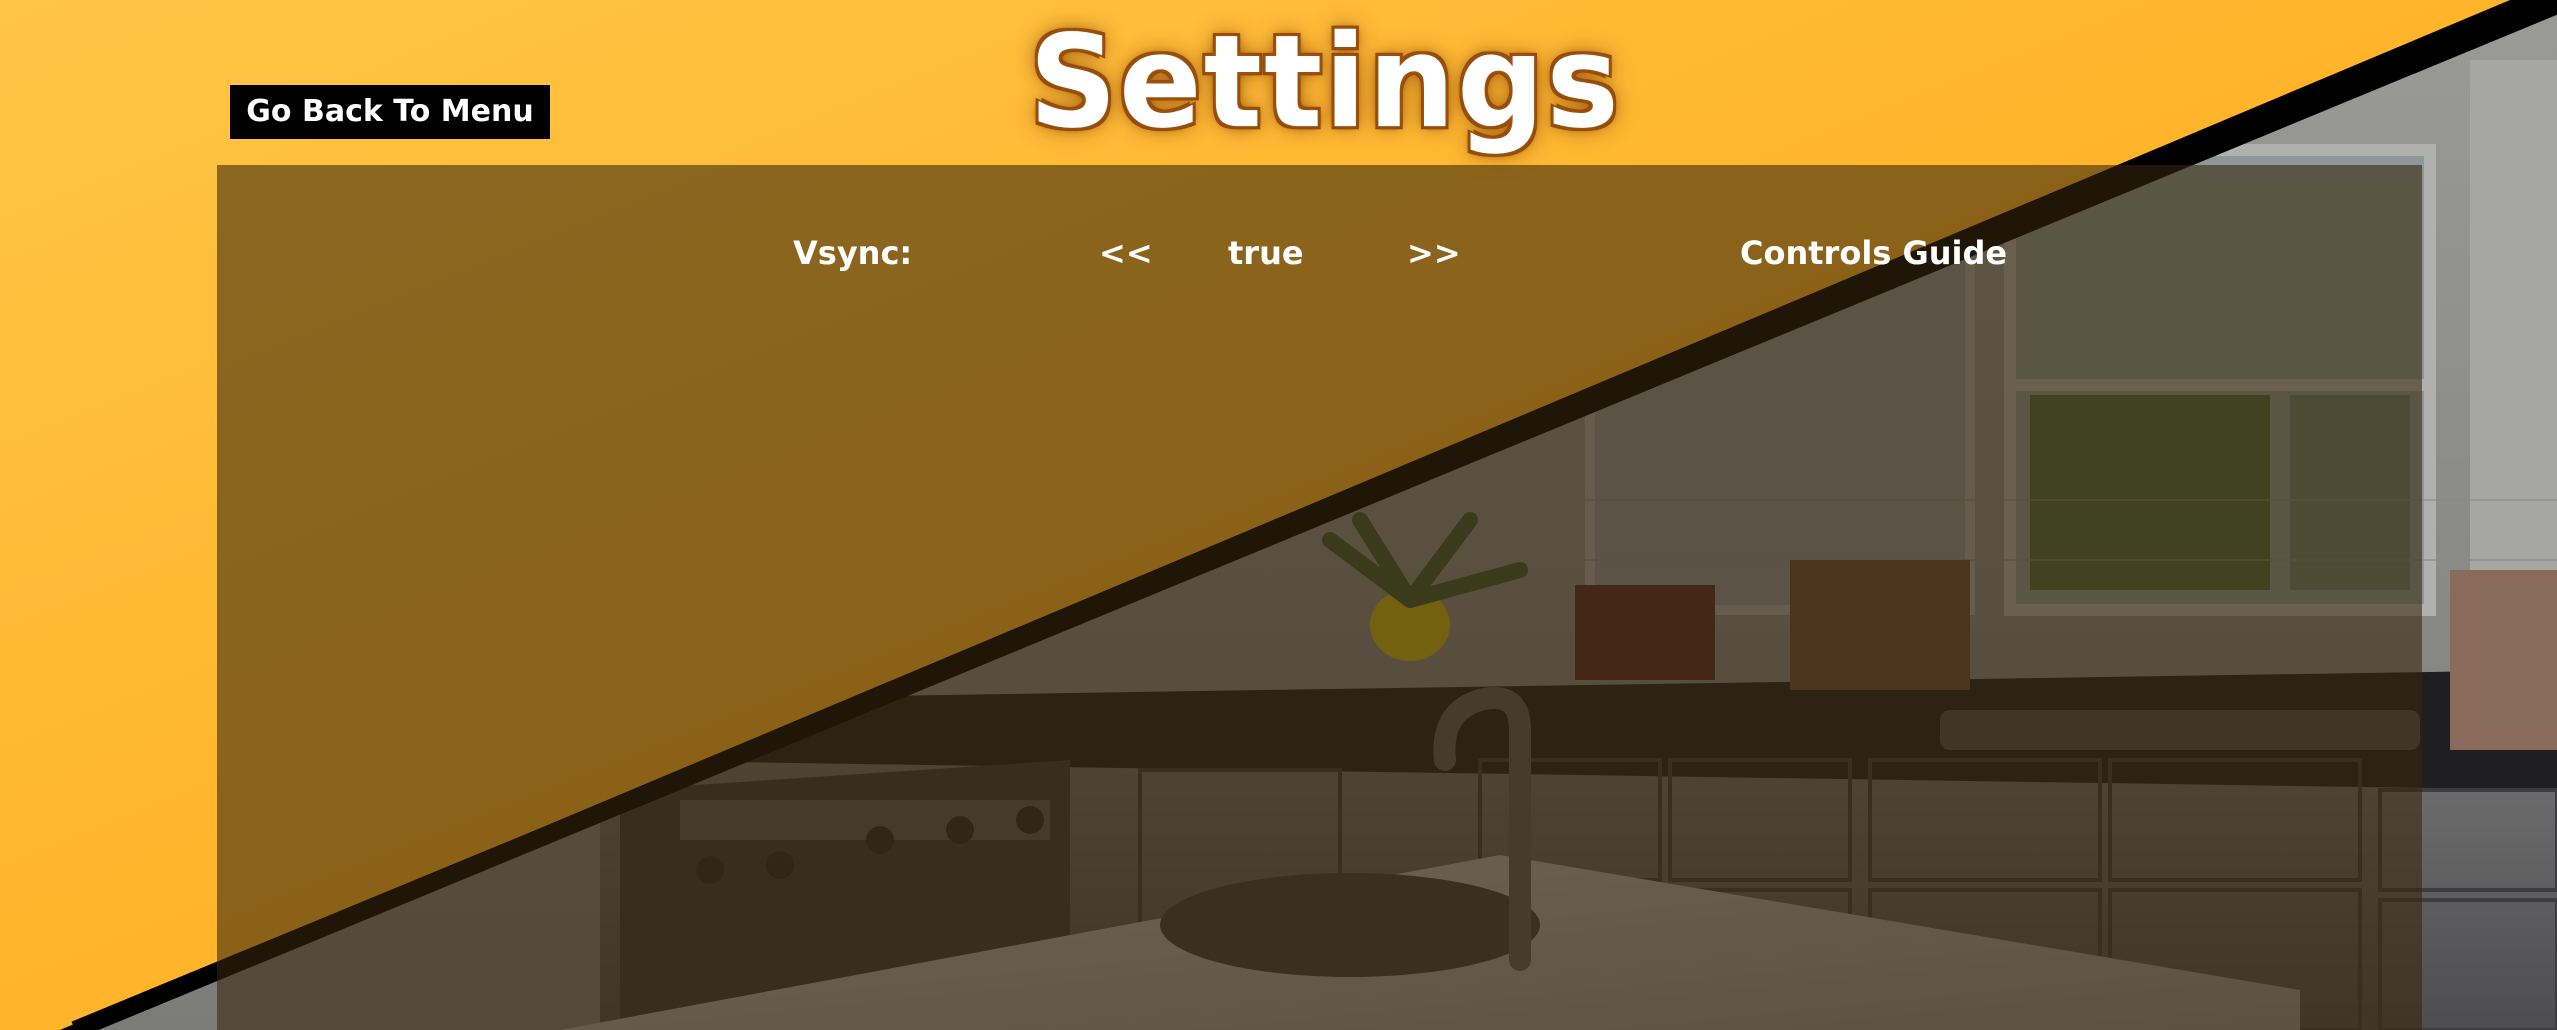 Image resolution: width=2557 pixels, height=1030 pixels. What do you see at coordinates (1873, 253) in the screenshot?
I see `controls-guide-button: Controls Guide` at bounding box center [1873, 253].